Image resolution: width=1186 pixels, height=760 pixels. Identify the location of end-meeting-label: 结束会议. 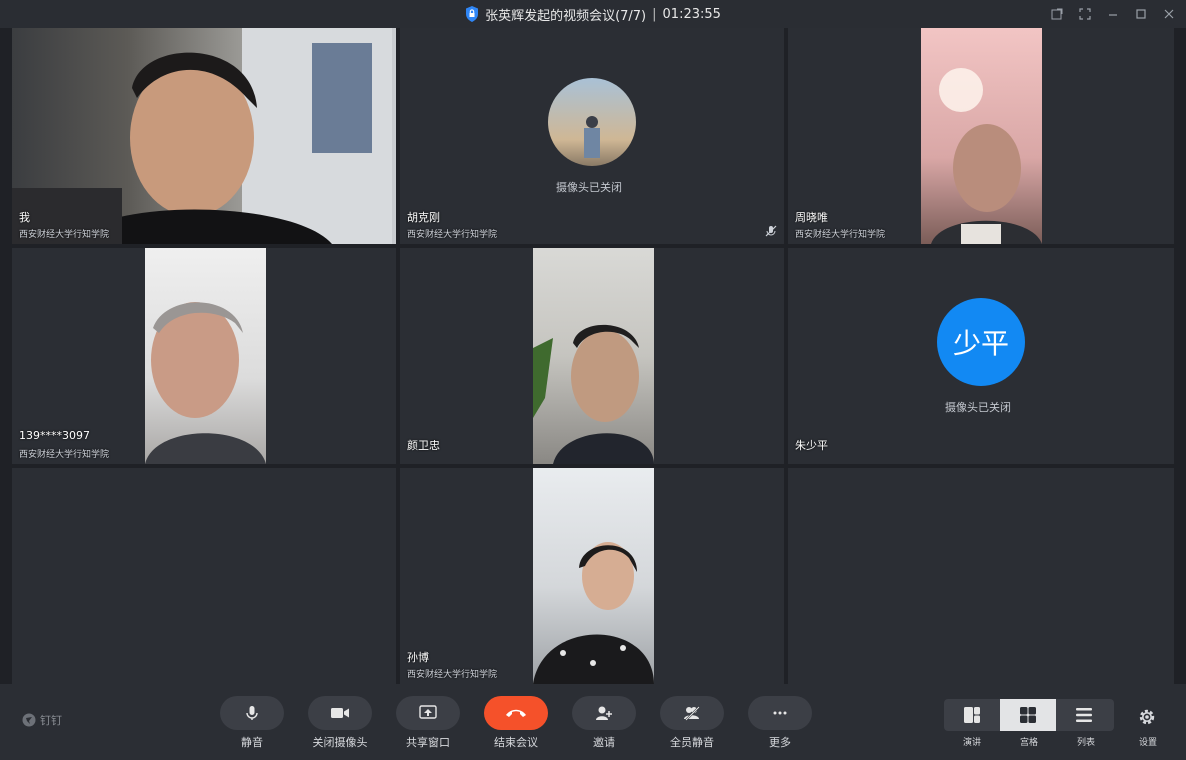
(516, 742).